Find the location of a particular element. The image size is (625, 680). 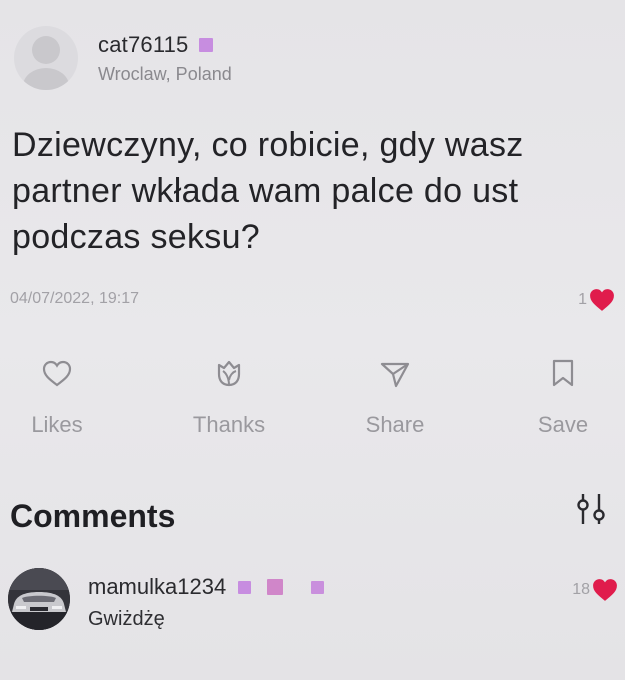

likes-label: Likes is located at coordinates (57, 424).